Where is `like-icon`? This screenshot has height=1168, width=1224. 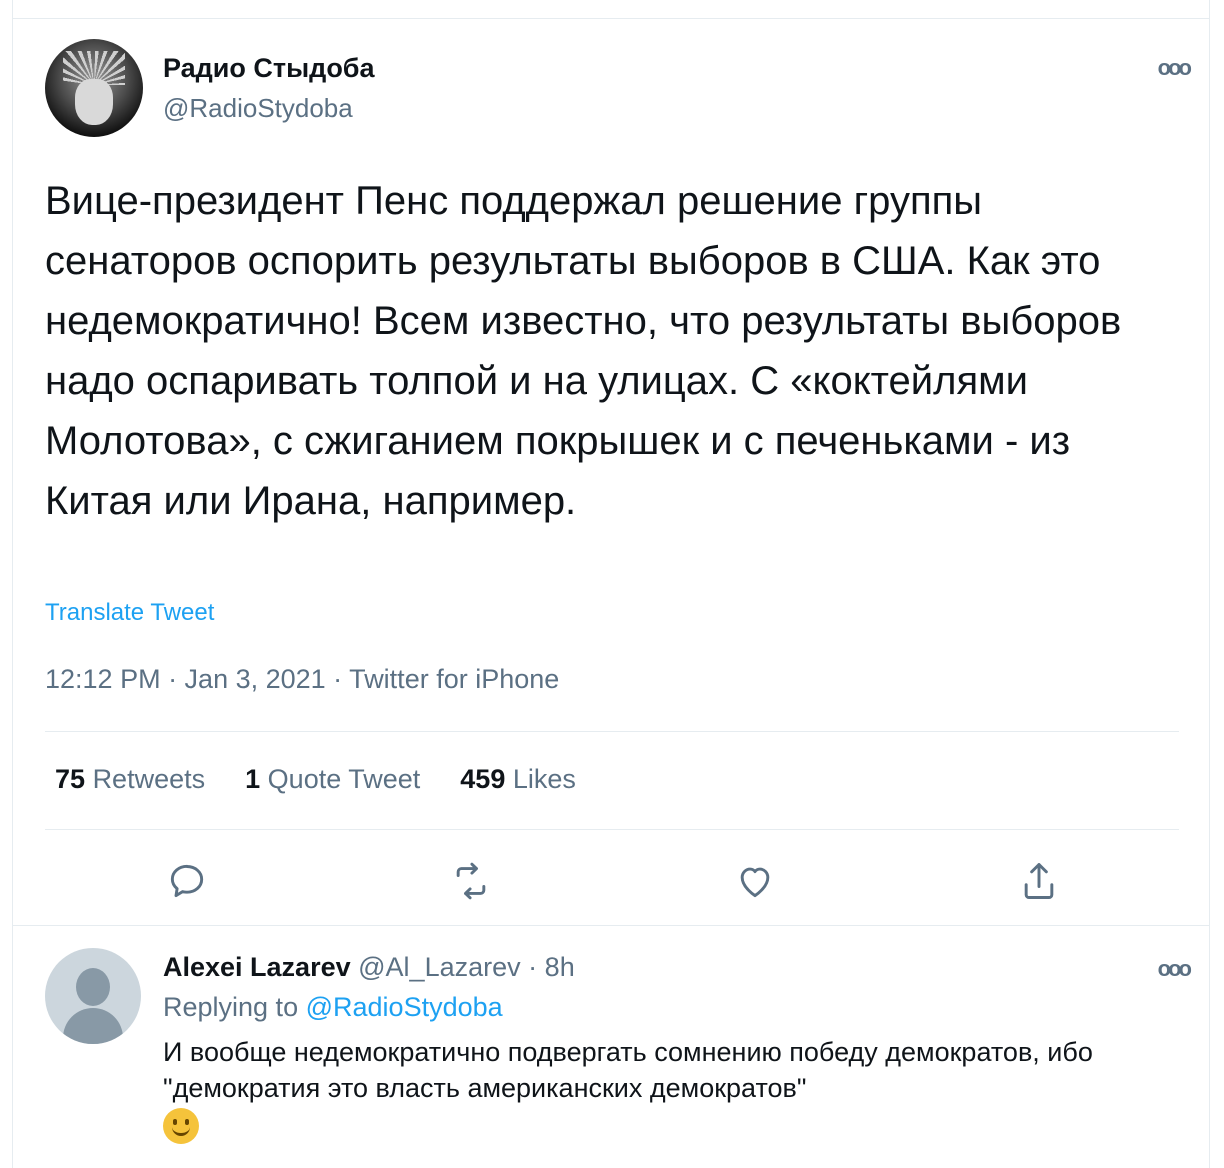
like-icon is located at coordinates (755, 881).